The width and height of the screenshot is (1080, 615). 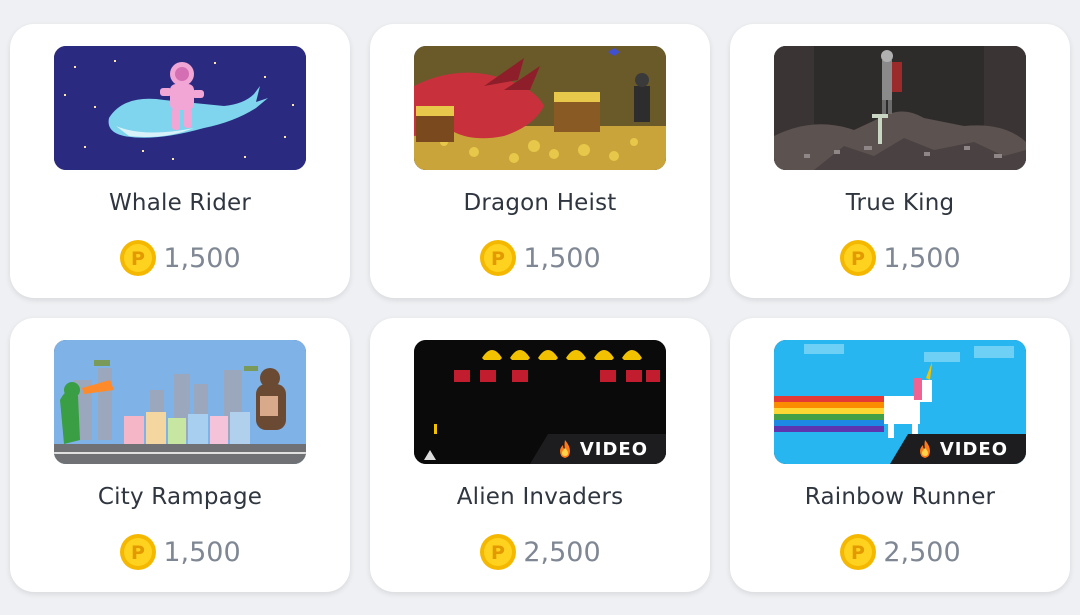 What do you see at coordinates (900, 203) in the screenshot?
I see `game-title: True King` at bounding box center [900, 203].